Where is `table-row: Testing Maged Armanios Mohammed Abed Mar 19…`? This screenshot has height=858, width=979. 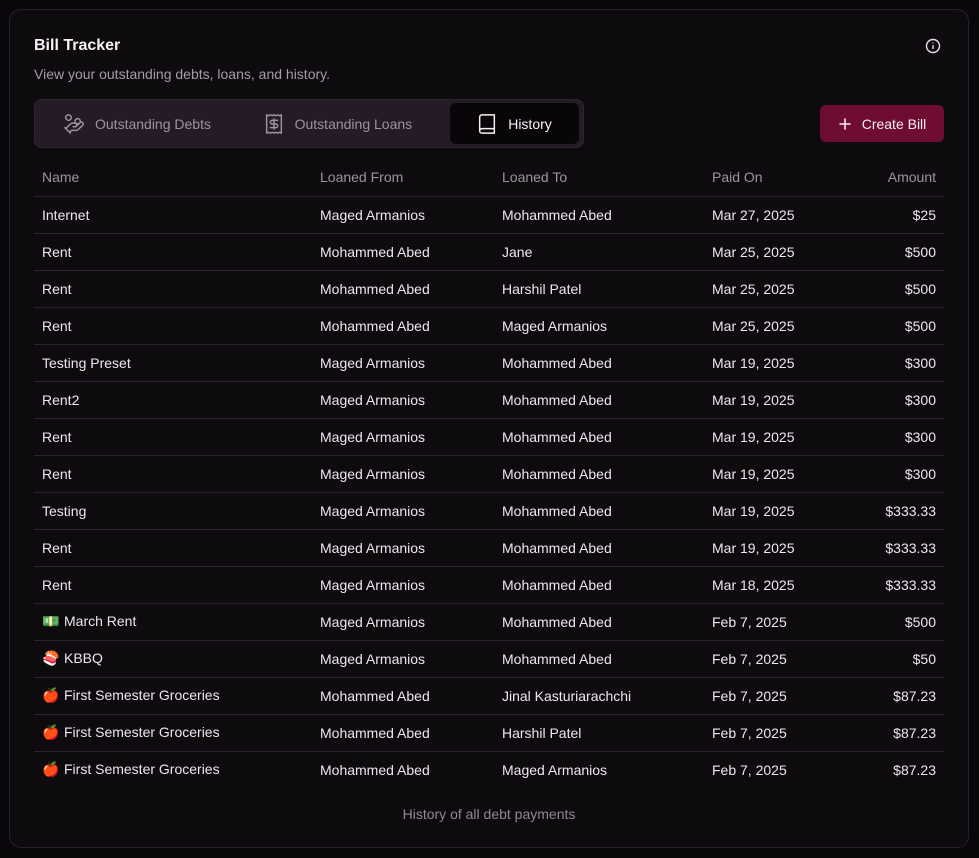
table-row: Testing Maged Armanios Mohammed Abed Mar 19… is located at coordinates (489, 511).